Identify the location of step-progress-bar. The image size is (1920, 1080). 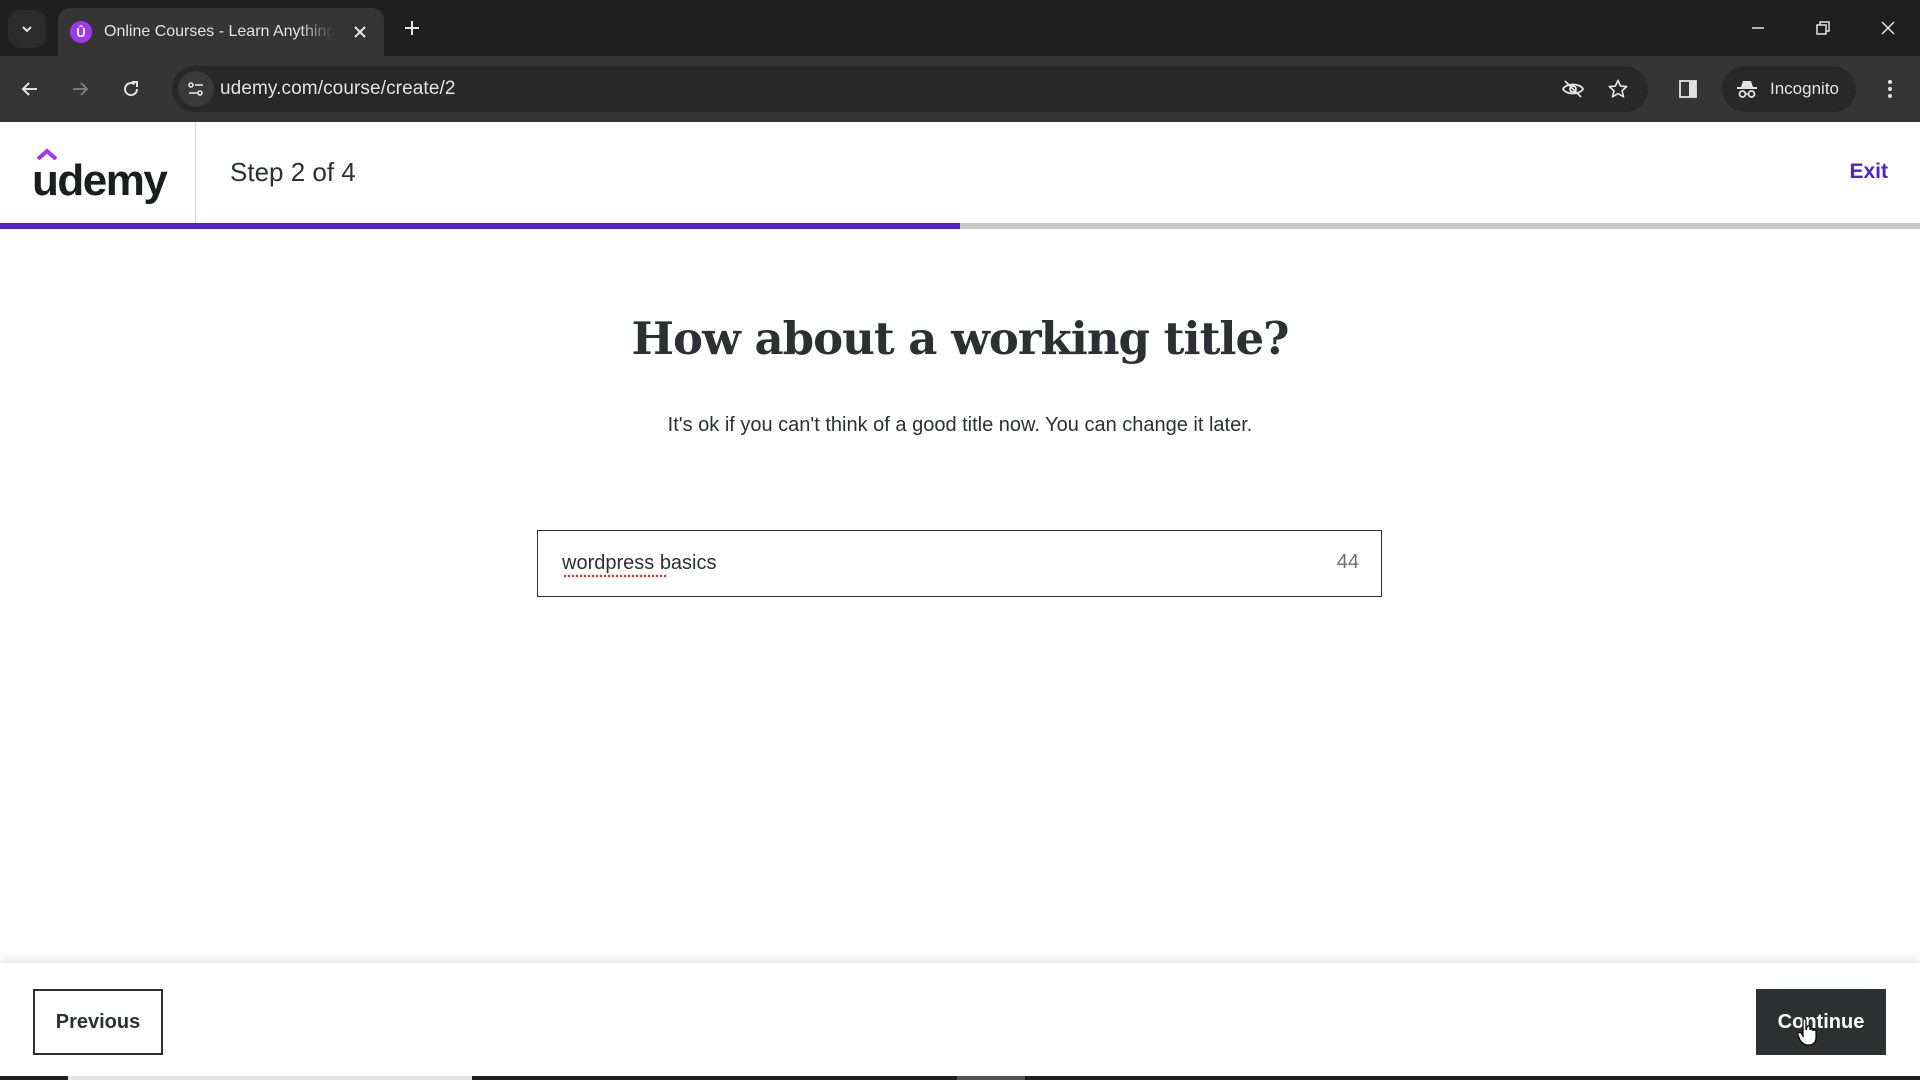
(960, 226).